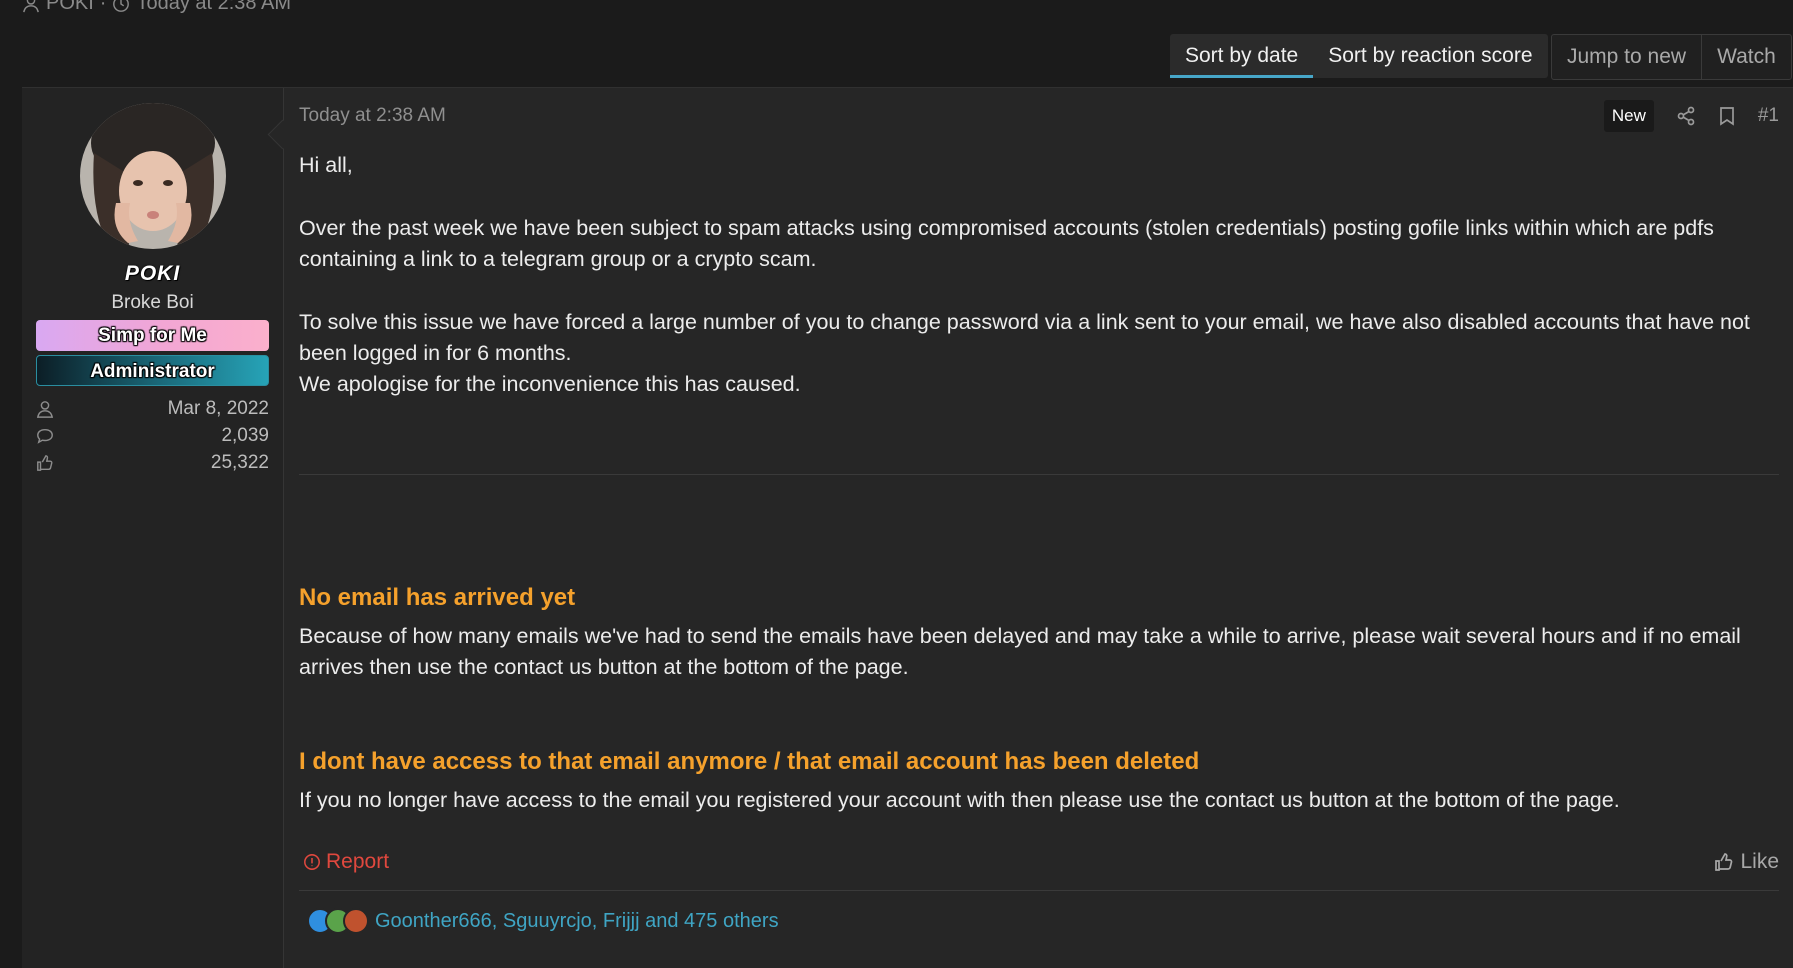 The height and width of the screenshot is (968, 1793). I want to click on report-link: Report, so click(346, 862).